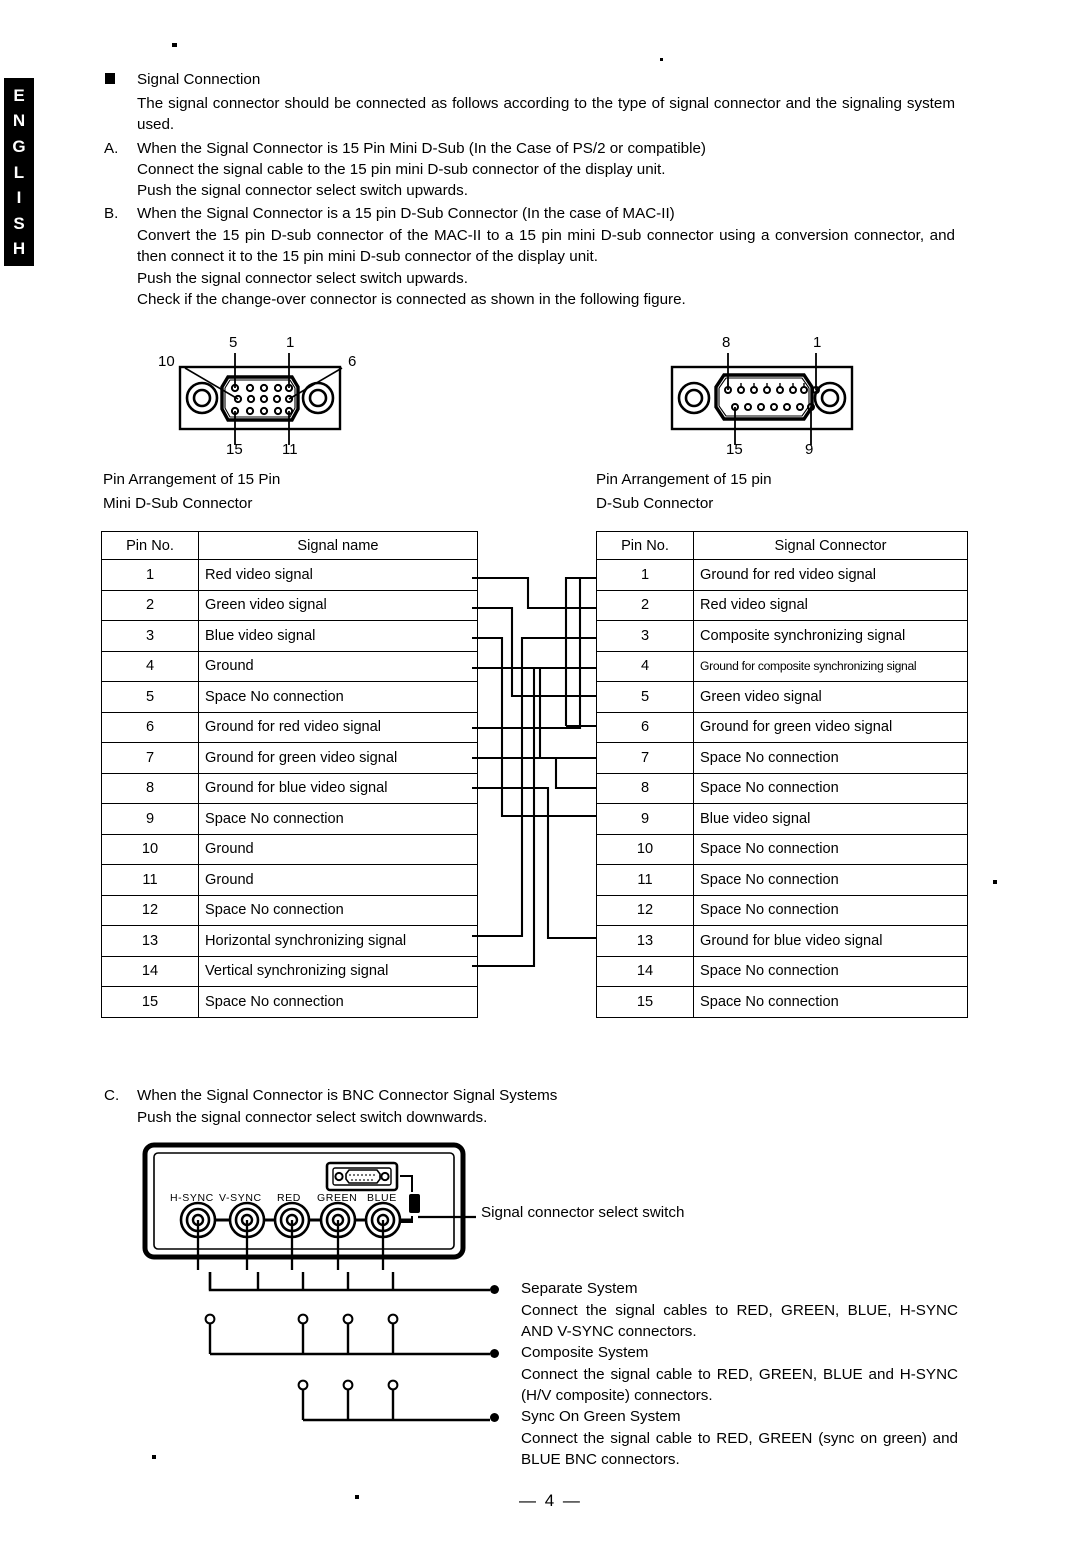 The width and height of the screenshot is (1080, 1542). I want to click on dsub-caption-line2: D-Sub Connector, so click(655, 503).